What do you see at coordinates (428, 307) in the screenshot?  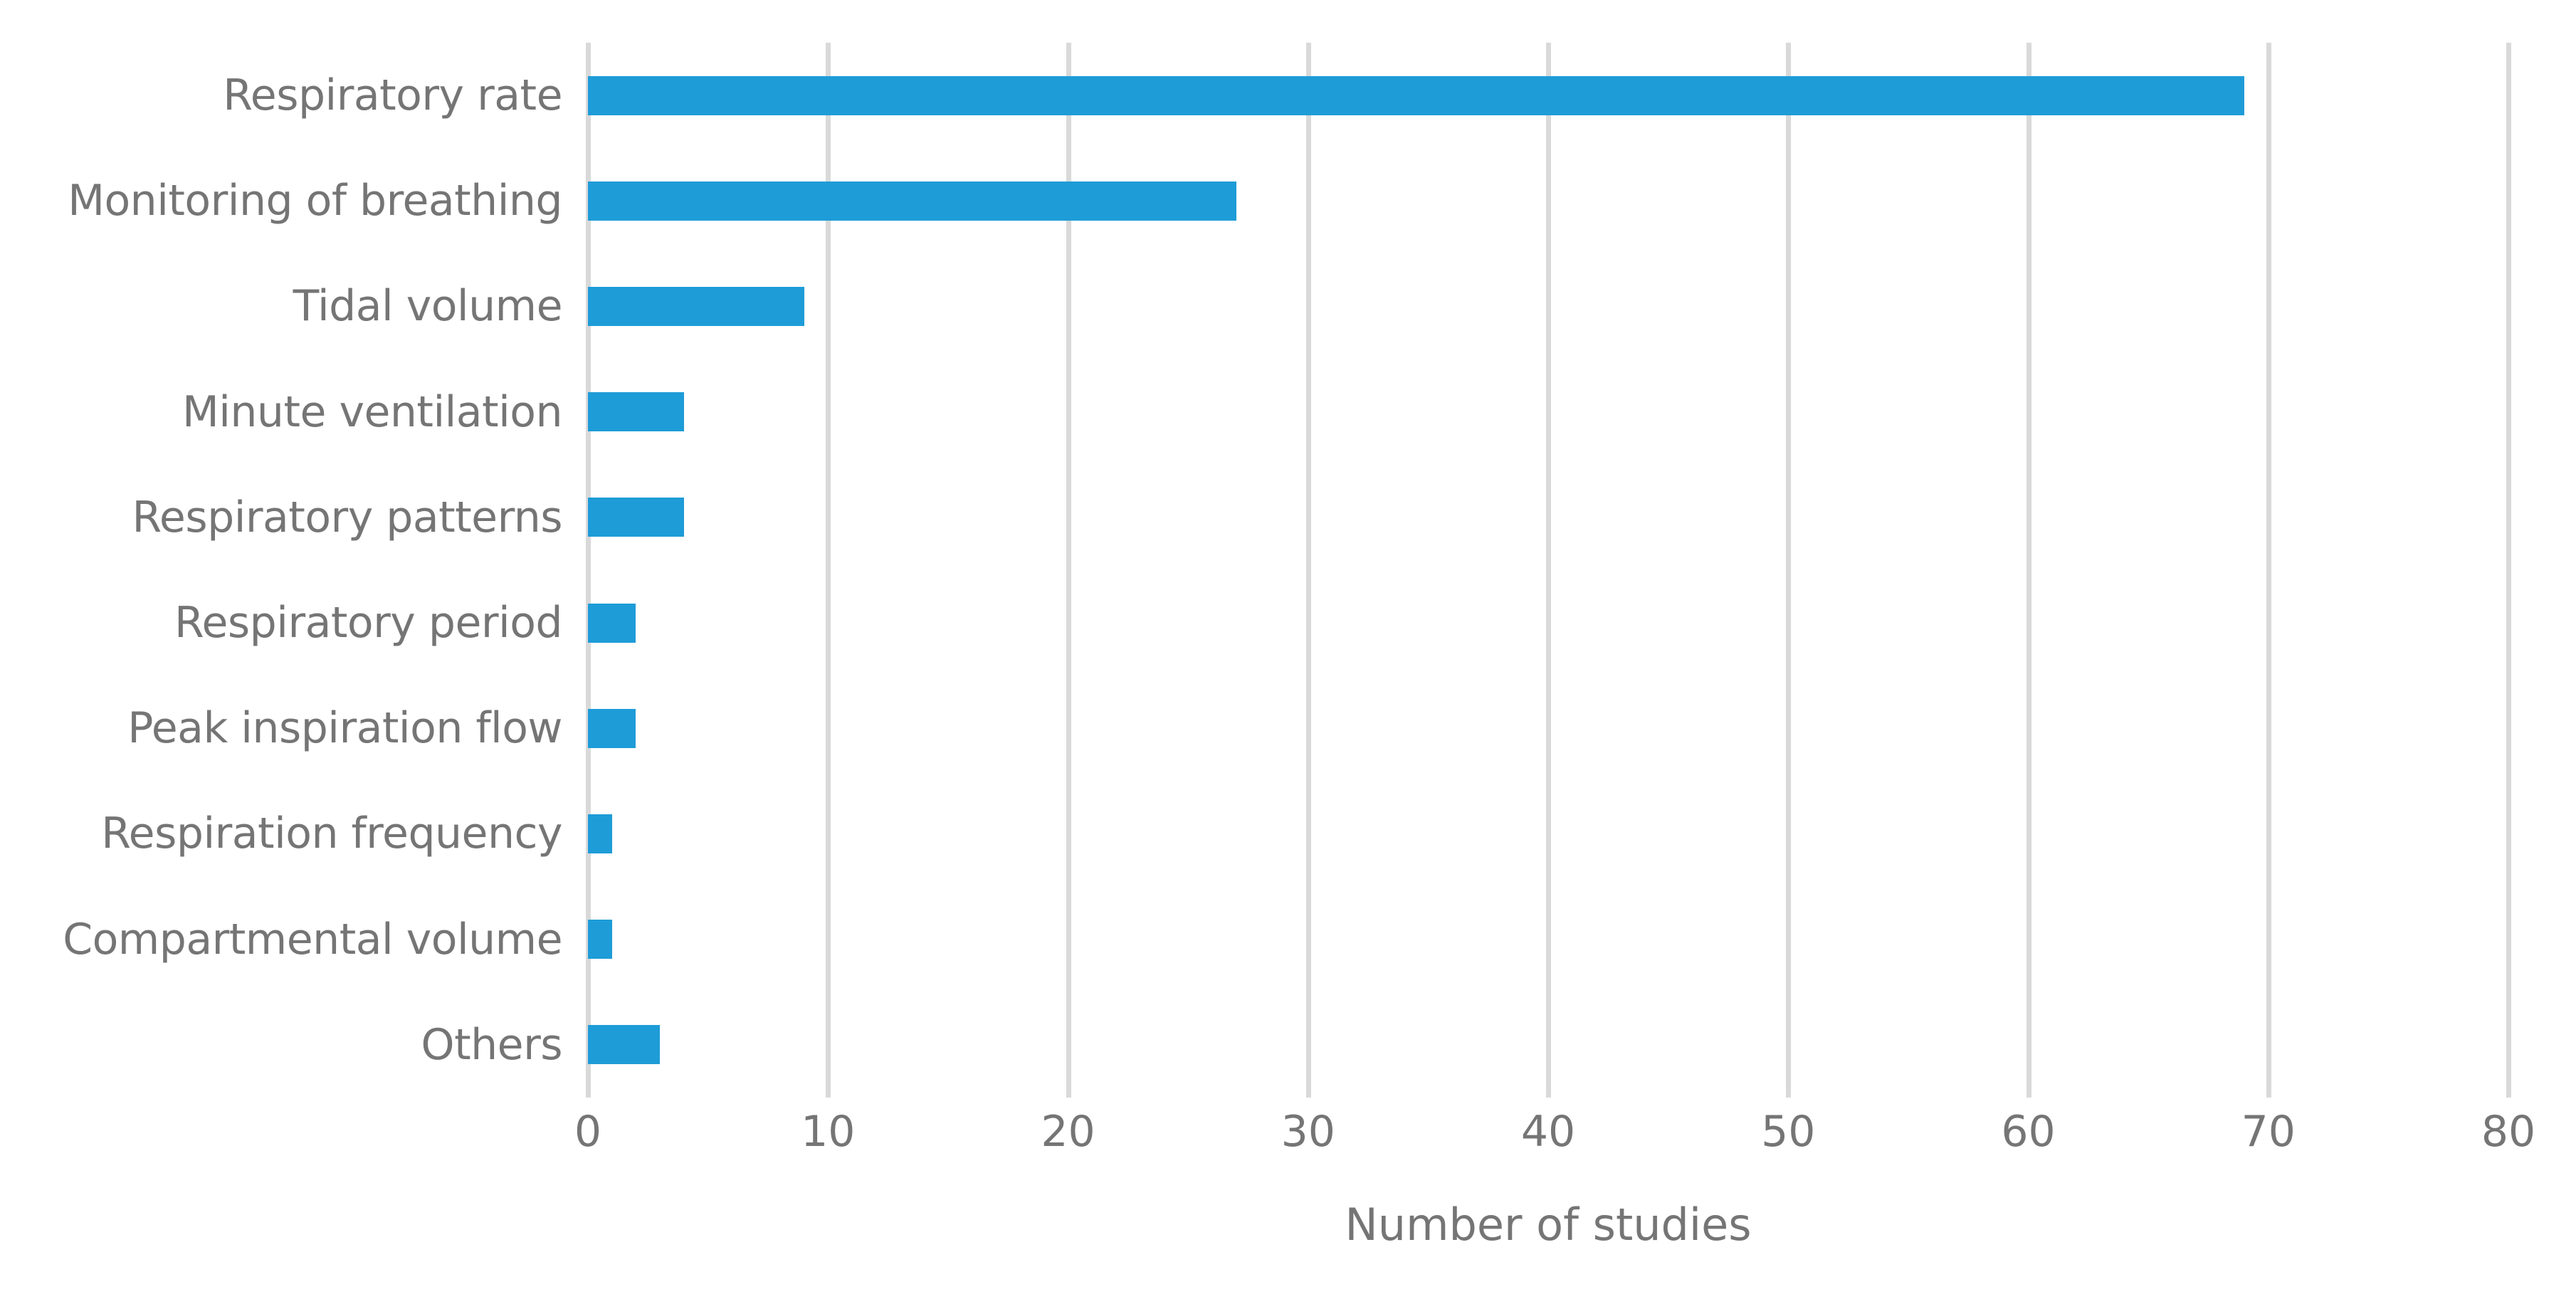 I see `y-axis-label: Tidal volume` at bounding box center [428, 307].